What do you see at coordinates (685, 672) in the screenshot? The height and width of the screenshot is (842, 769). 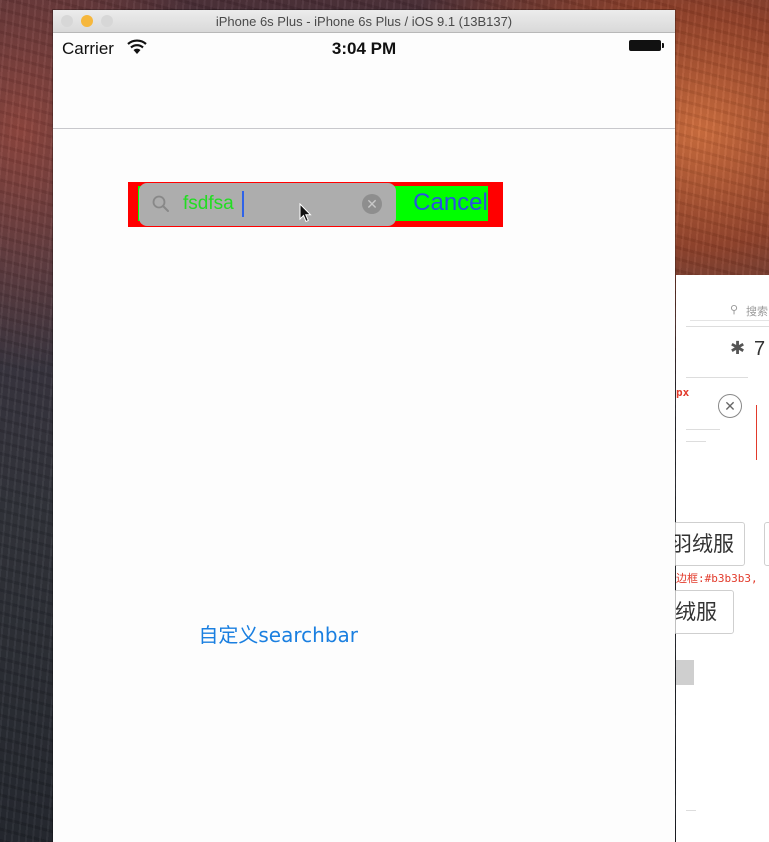 I see `background-block` at bounding box center [685, 672].